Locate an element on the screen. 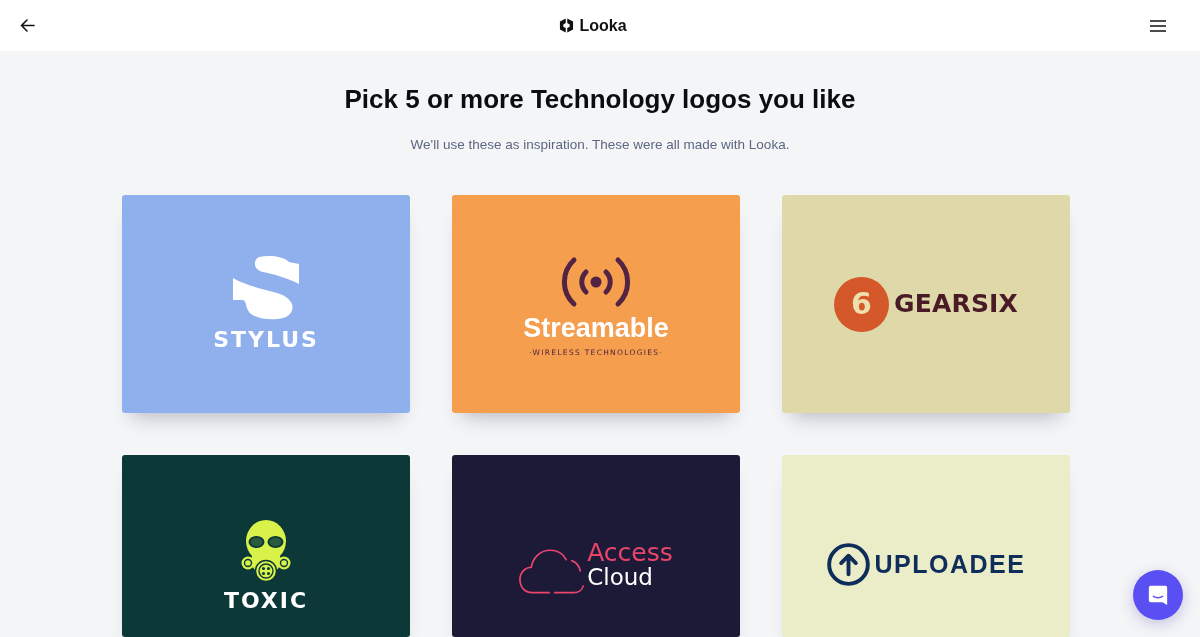 The height and width of the screenshot is (637, 1200). page-heading: Pick 5 or more Technology logos you like is located at coordinates (600, 99).